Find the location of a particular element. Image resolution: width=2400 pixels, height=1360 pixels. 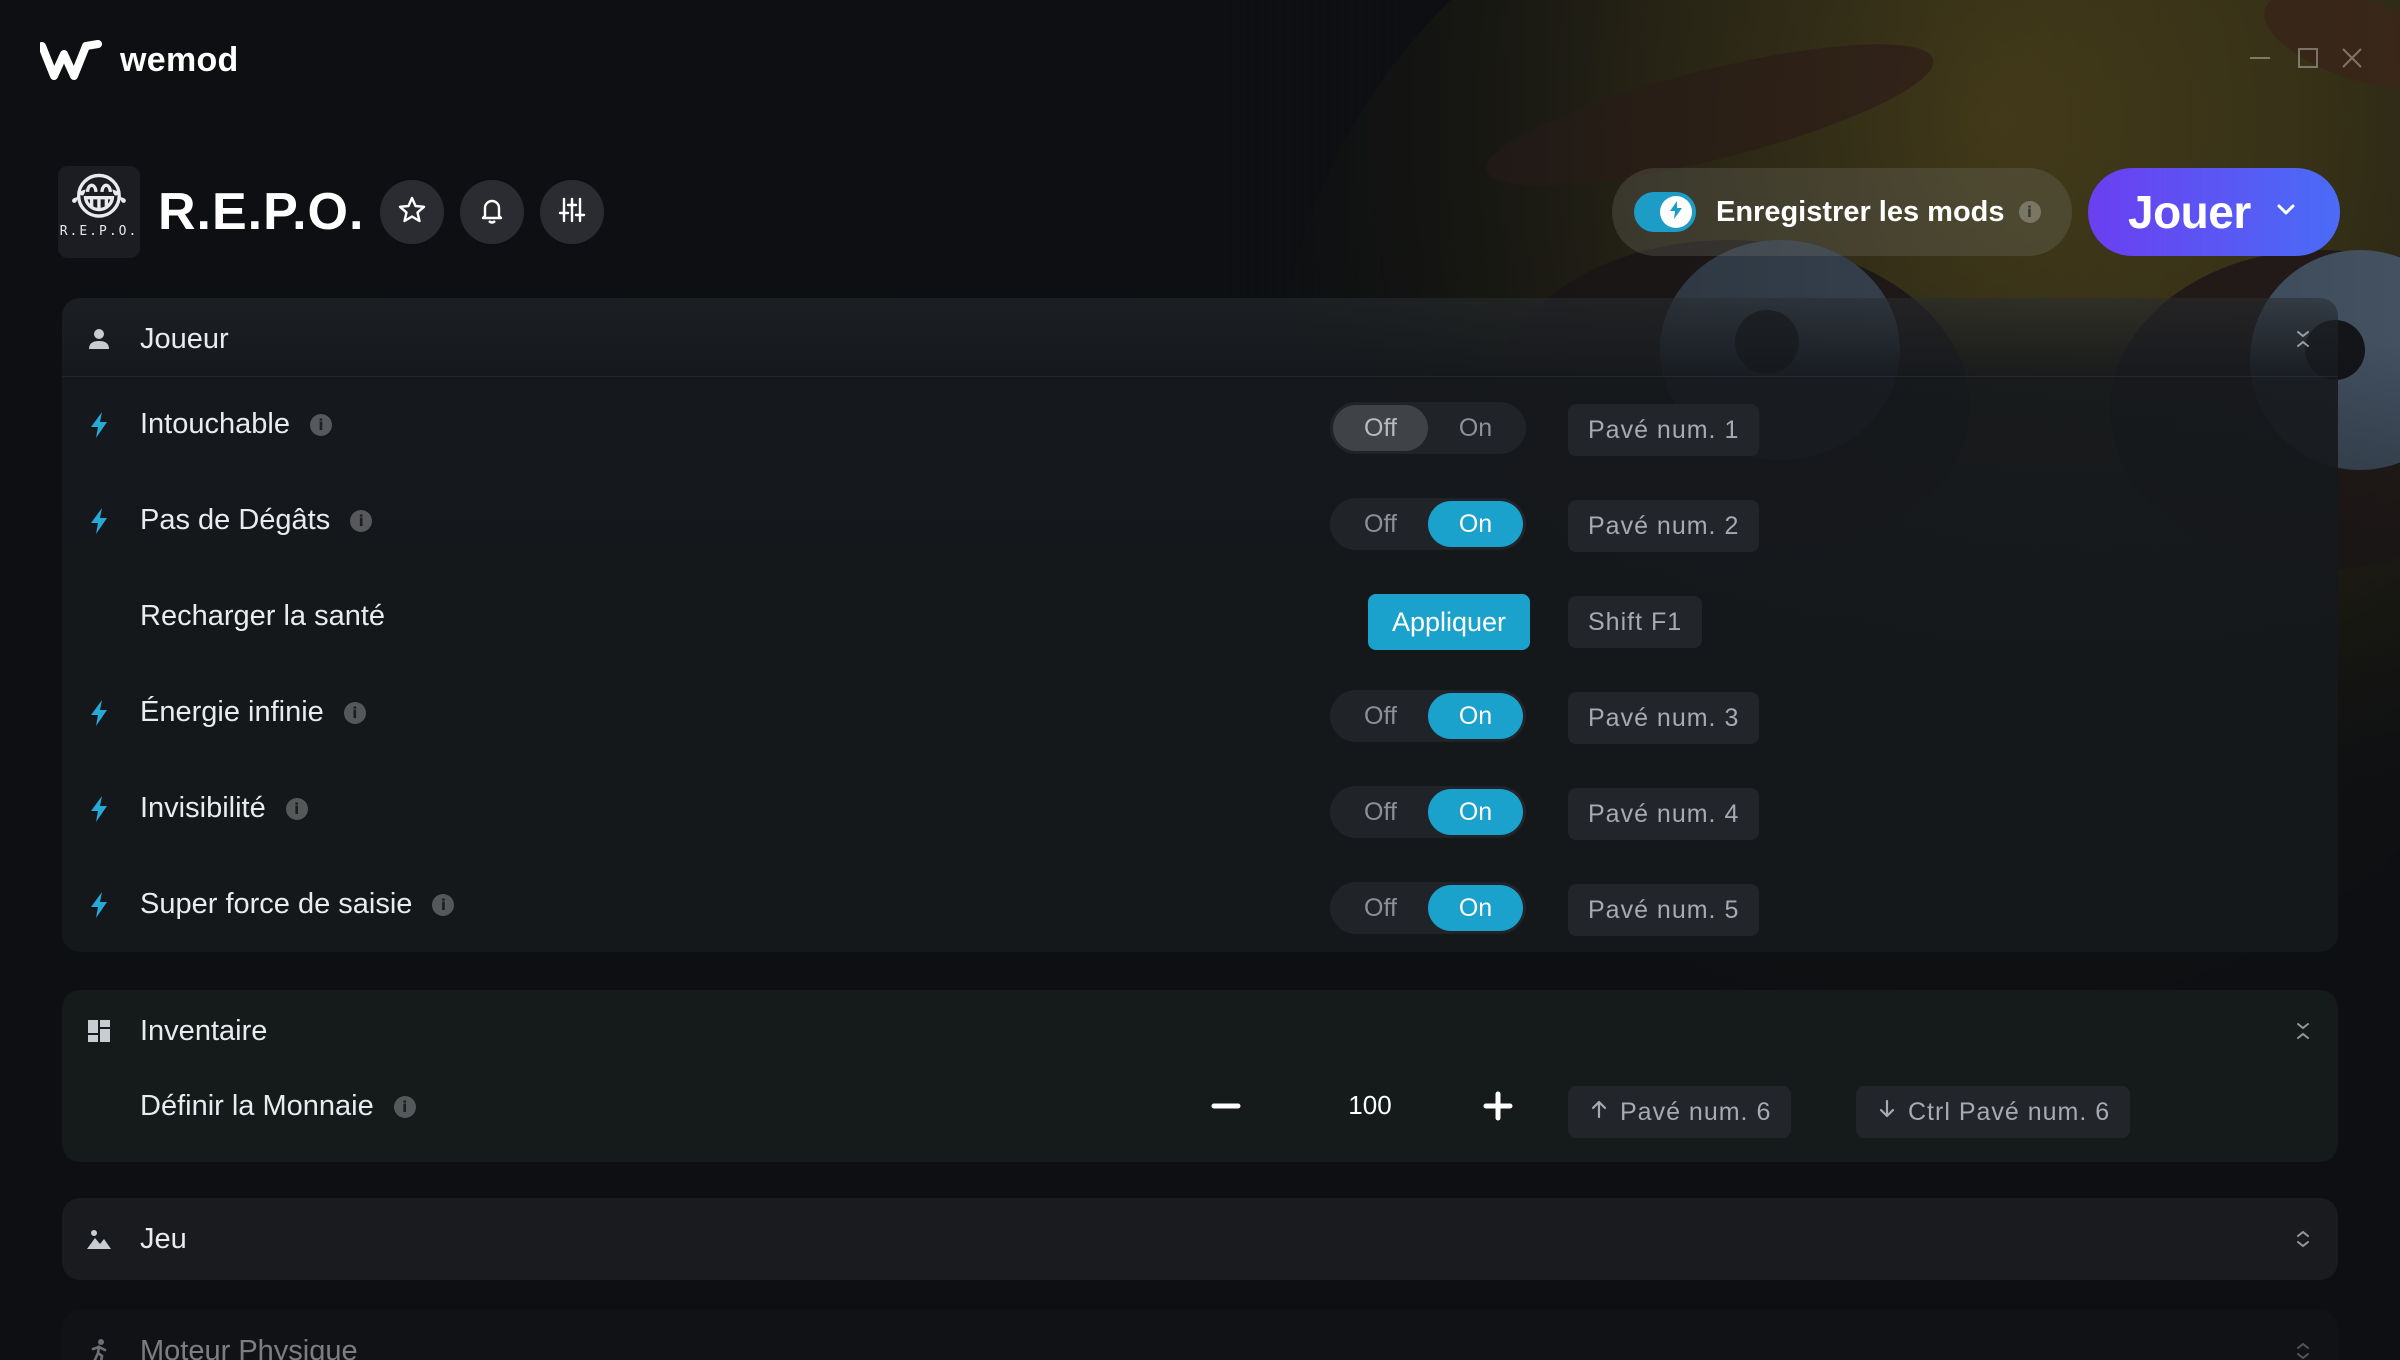

notifications-button is located at coordinates (492, 212).